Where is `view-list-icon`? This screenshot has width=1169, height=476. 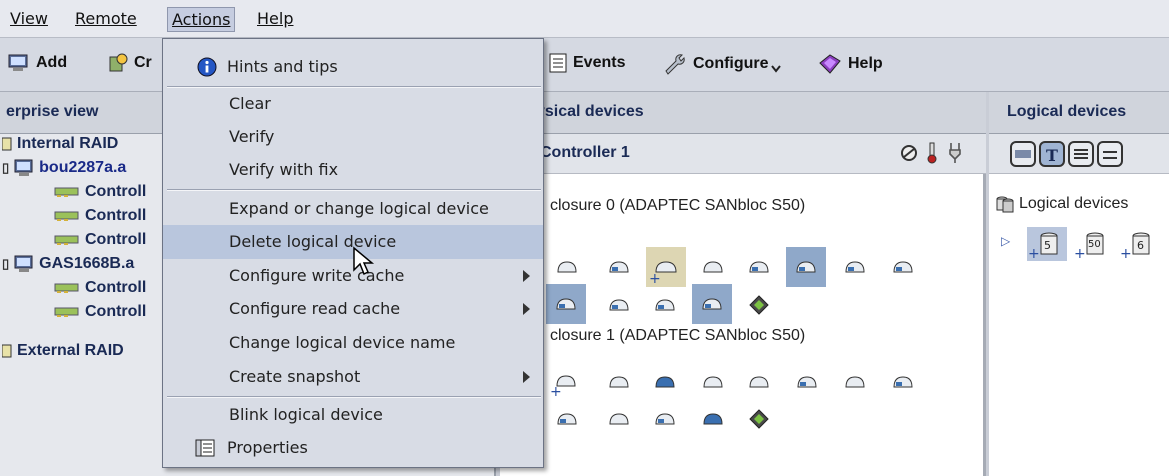 view-list-icon is located at coordinates (1081, 154).